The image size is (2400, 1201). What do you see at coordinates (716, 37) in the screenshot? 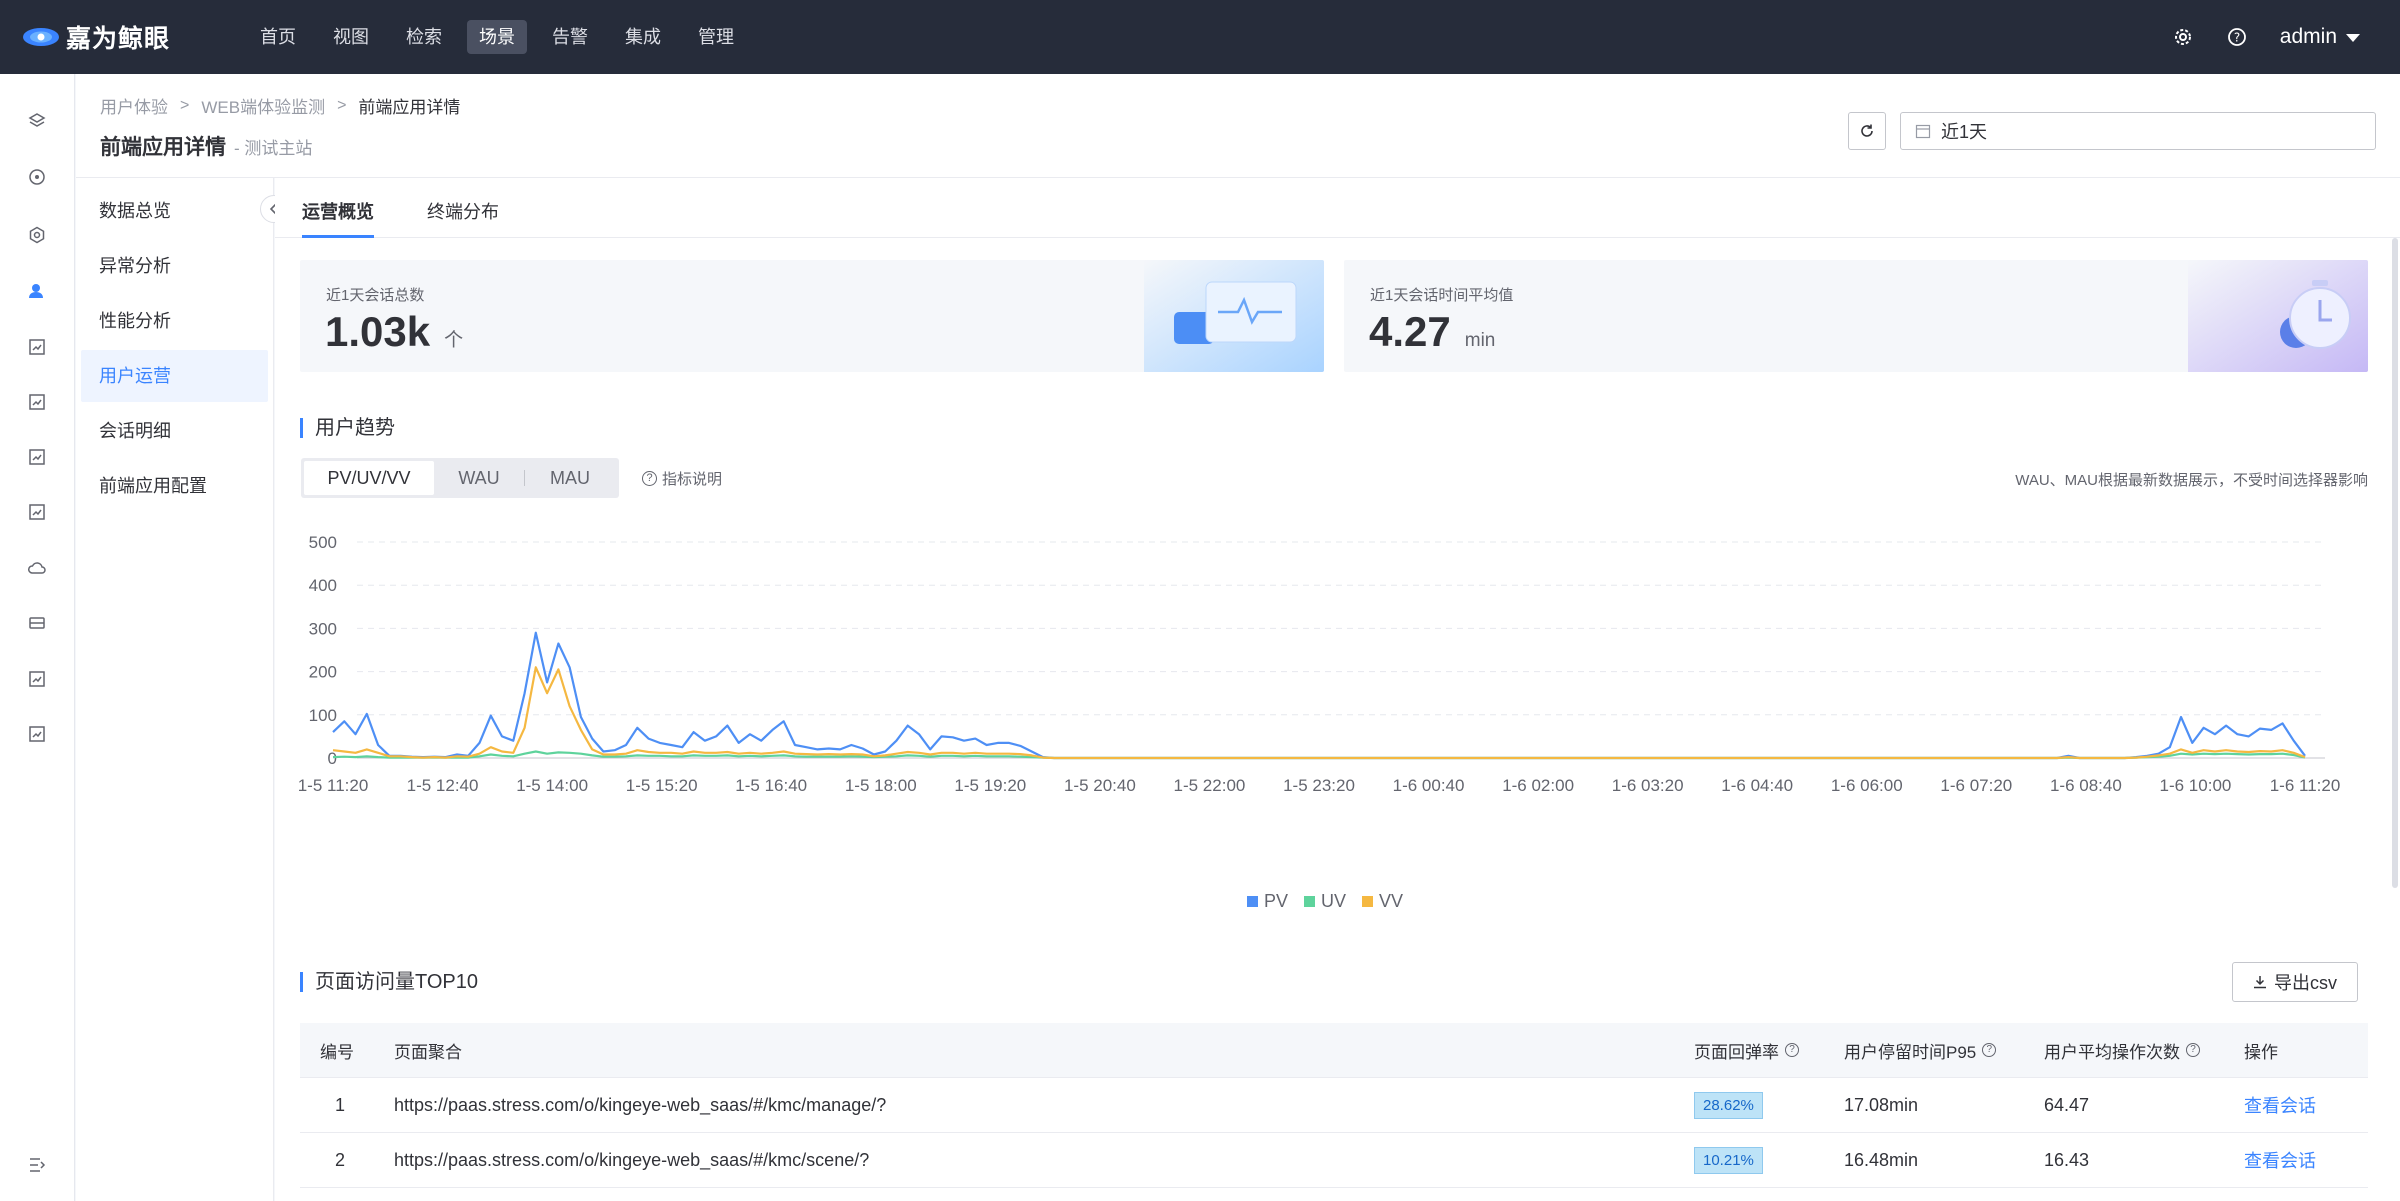
I see `nav-item: 管理` at bounding box center [716, 37].